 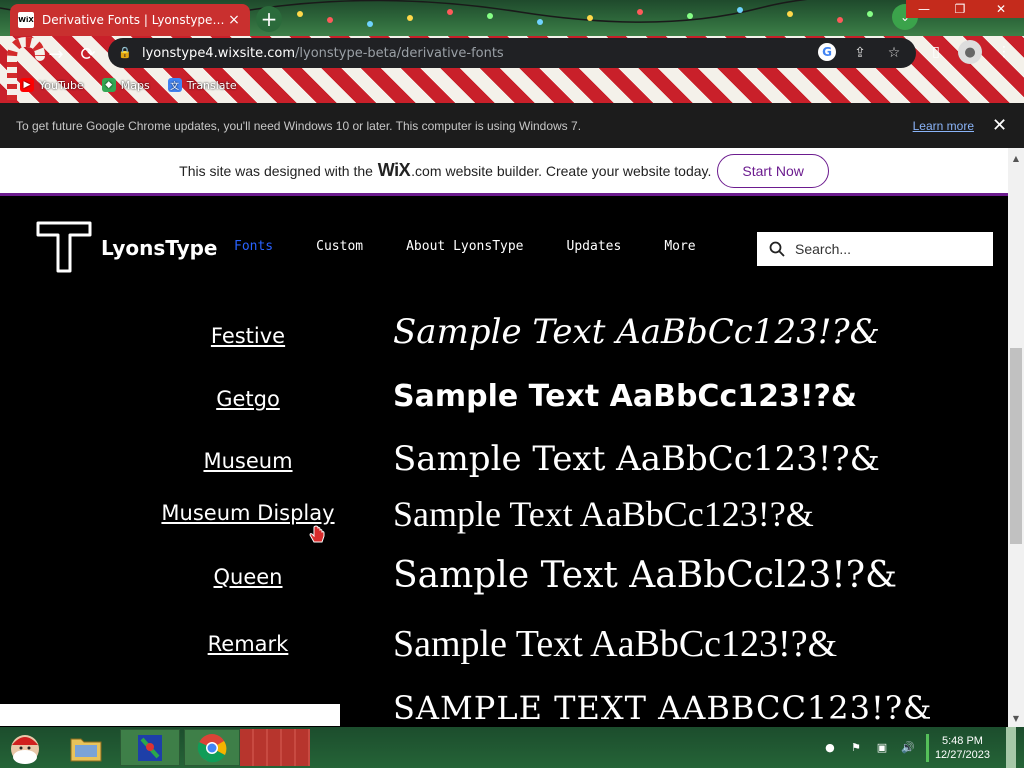 I want to click on hand-cursor-icon, so click(x=317, y=534).